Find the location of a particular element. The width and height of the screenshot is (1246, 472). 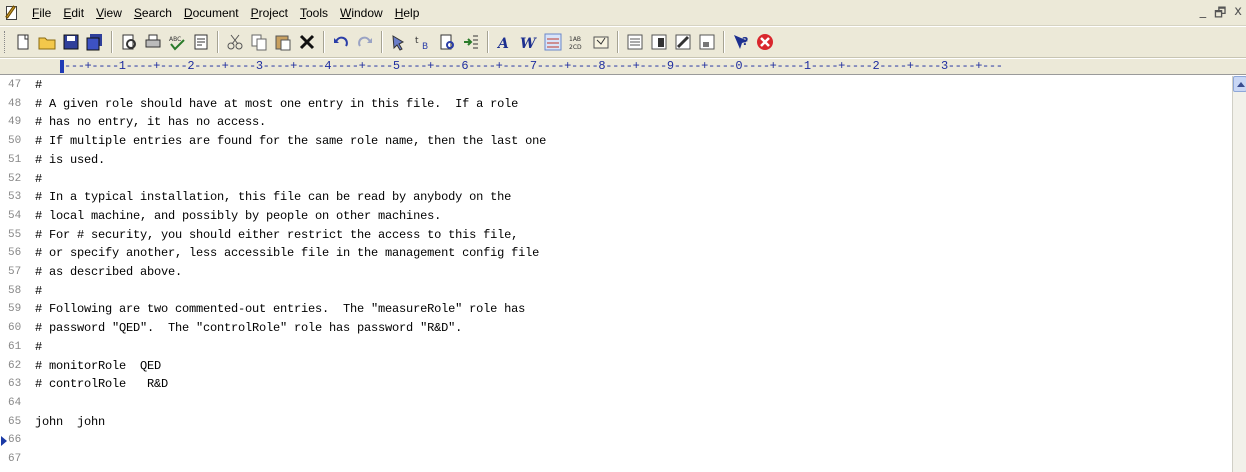

redo-icon is located at coordinates (365, 42).